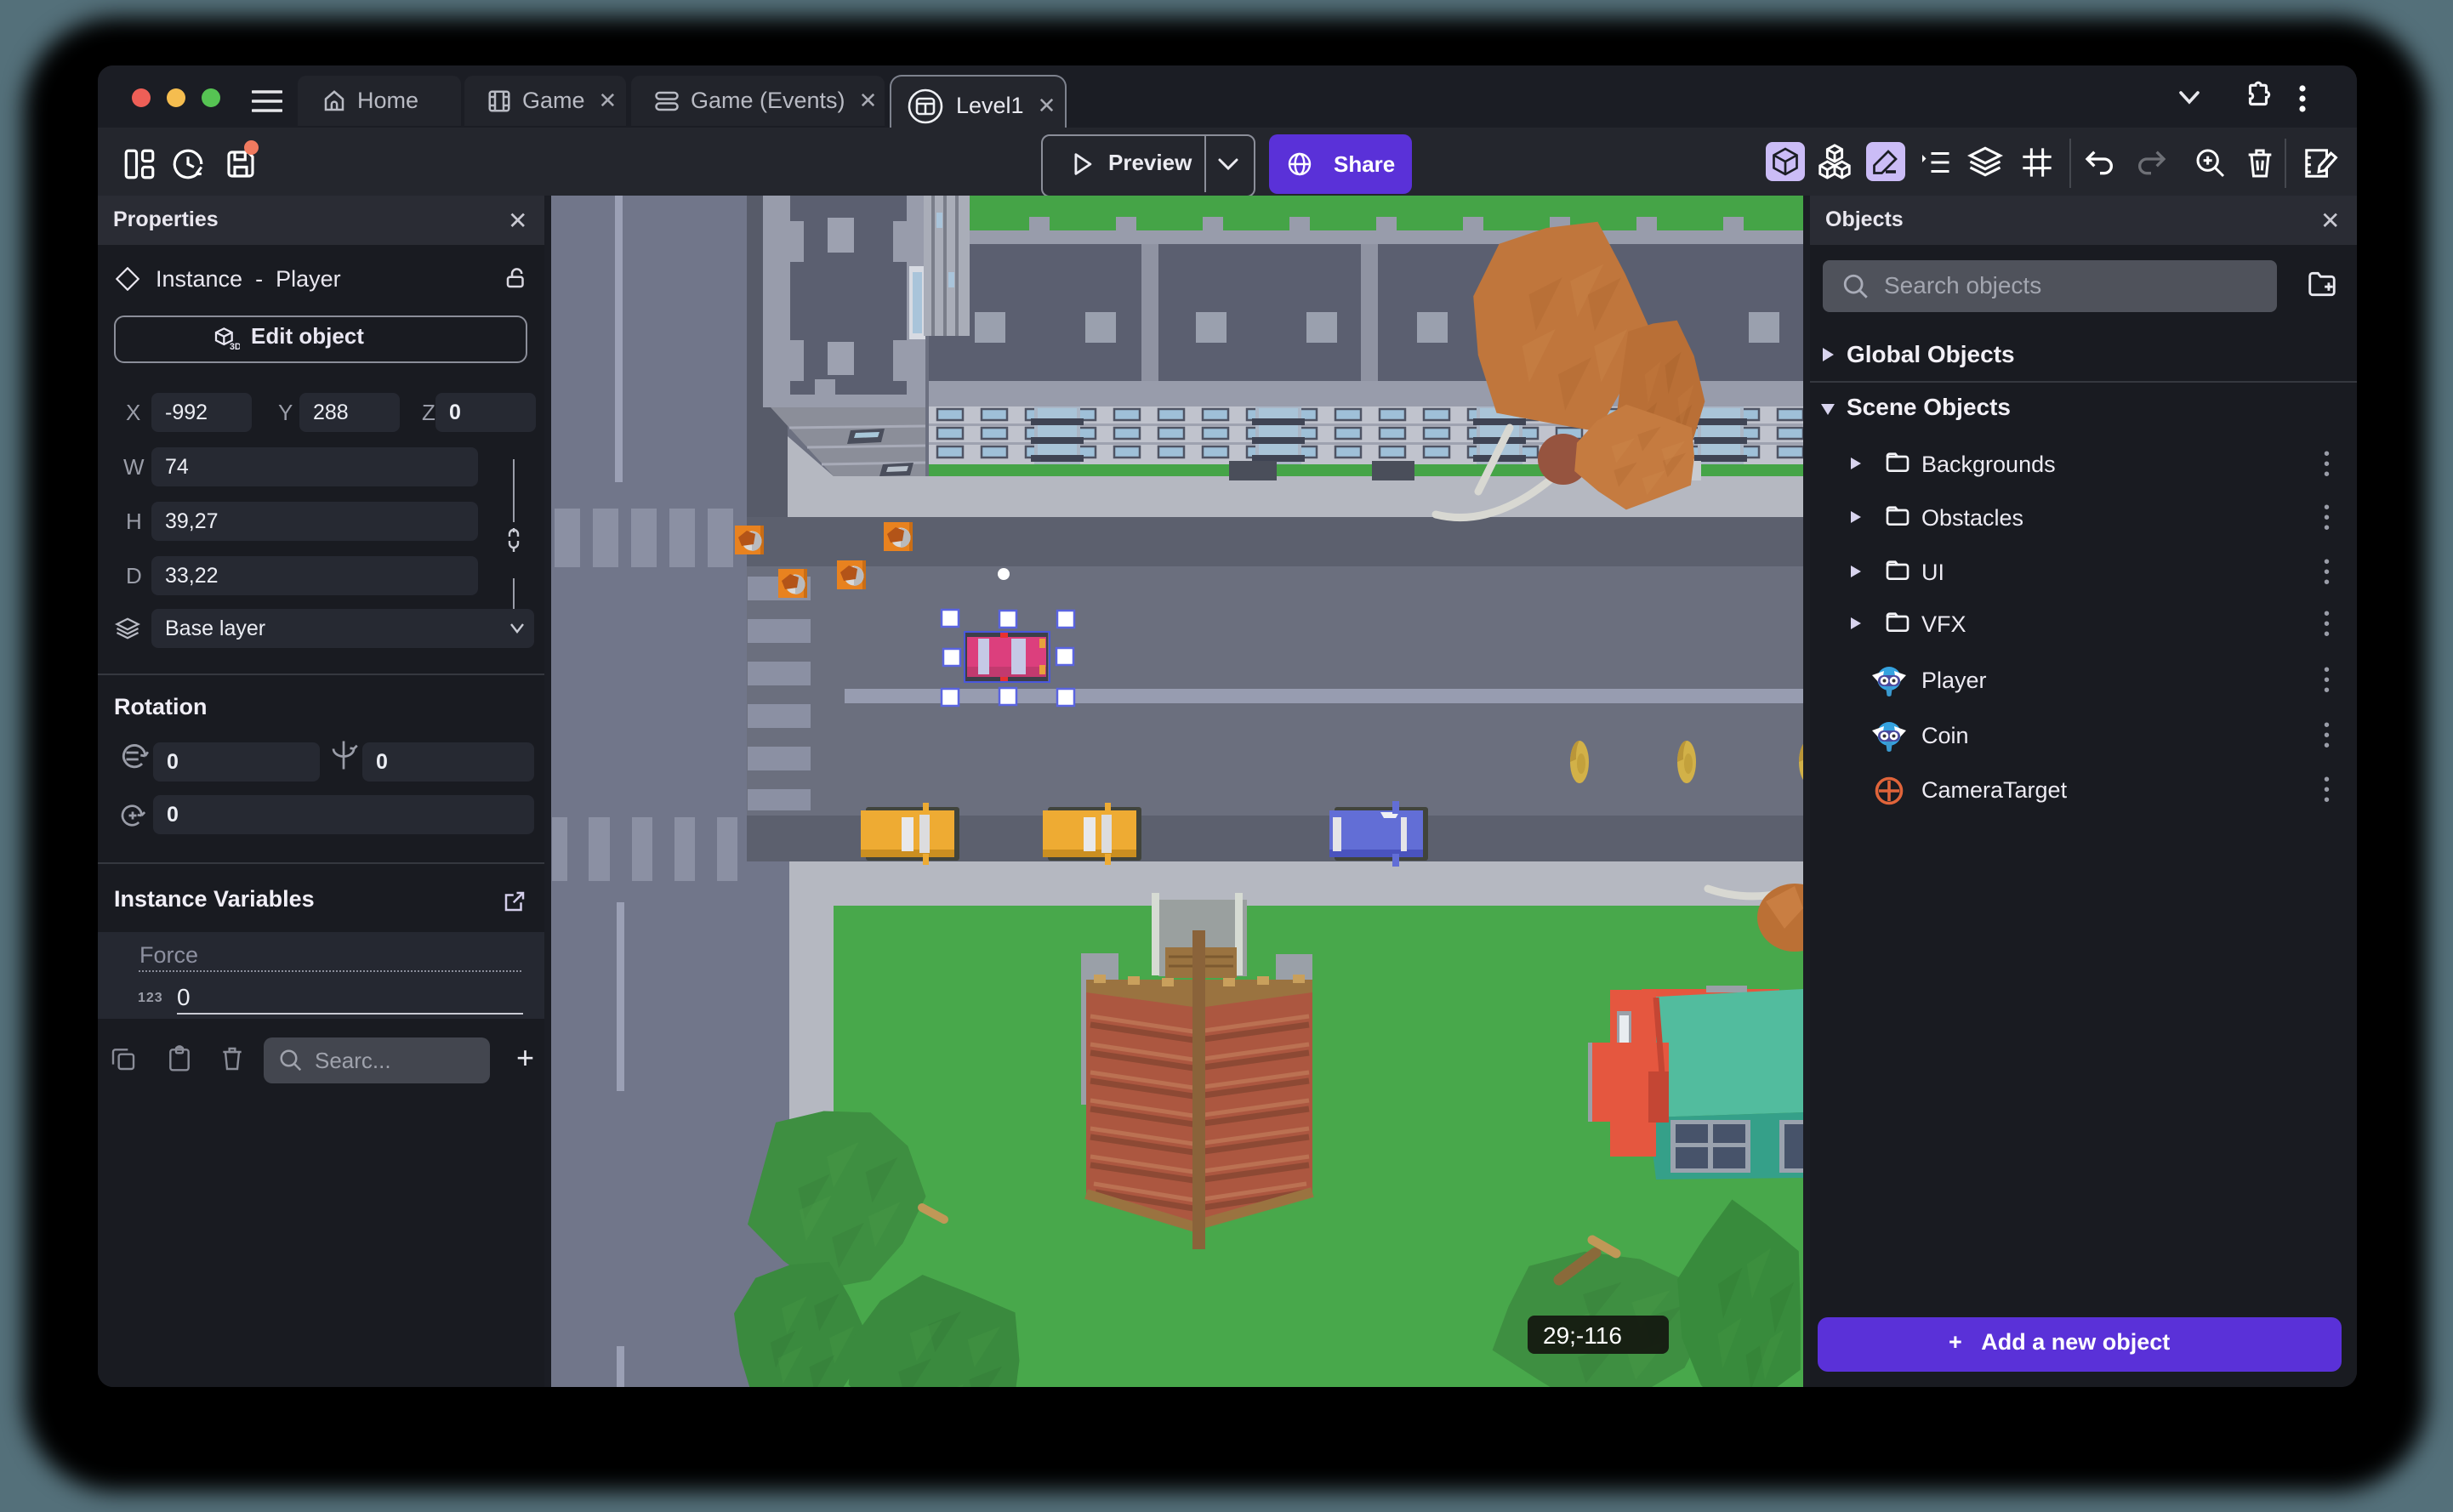 The height and width of the screenshot is (1512, 2453). Describe the element at coordinates (235, 347) in the screenshot. I see `svg-text: 3D` at that location.